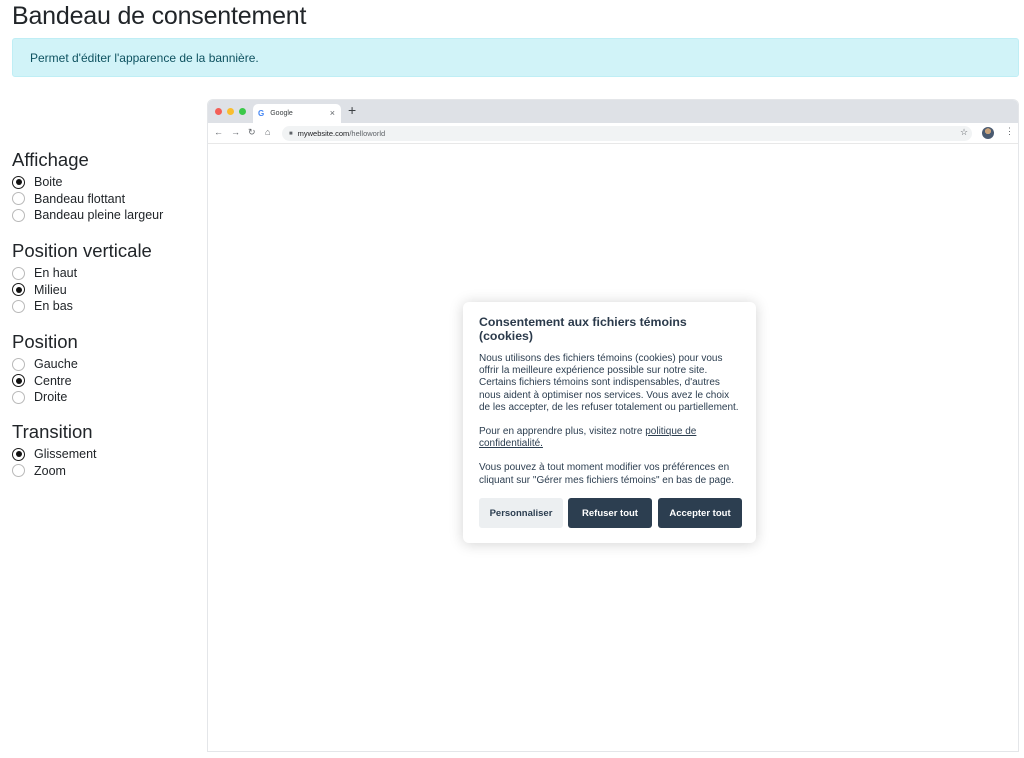 This screenshot has height=758, width=1024. What do you see at coordinates (988, 133) in the screenshot?
I see `avatar` at bounding box center [988, 133].